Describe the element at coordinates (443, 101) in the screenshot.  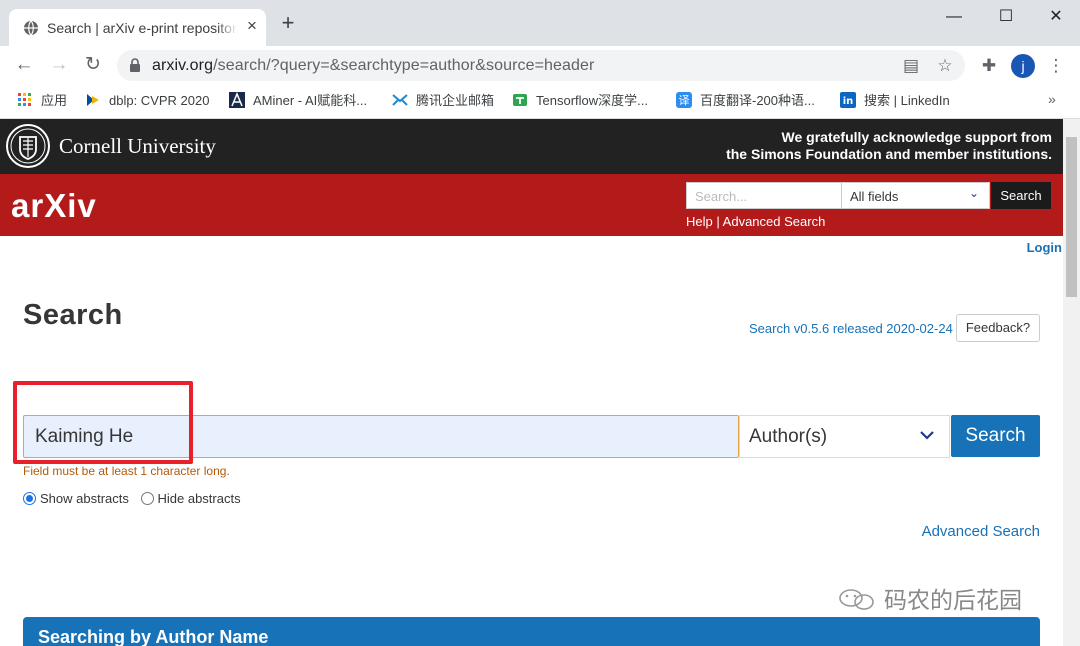
I see `bookmark-tencent-mail: 腾讯企业邮箱` at that location.